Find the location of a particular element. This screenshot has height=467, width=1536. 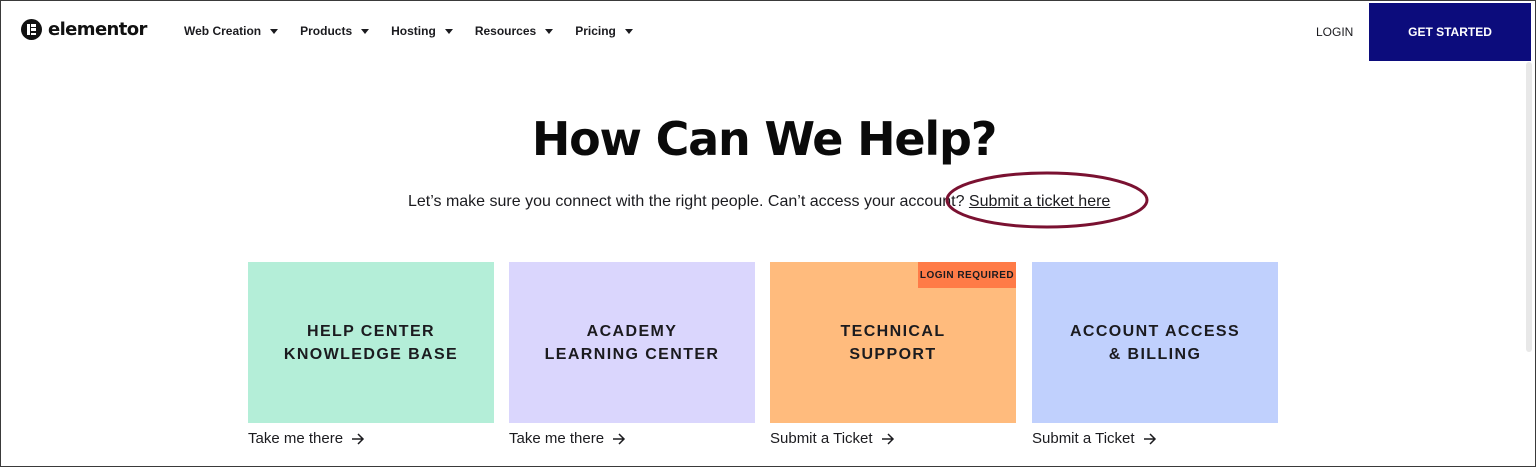

card-title: ACCOUNT ACCESS & BILLING is located at coordinates (1155, 343).